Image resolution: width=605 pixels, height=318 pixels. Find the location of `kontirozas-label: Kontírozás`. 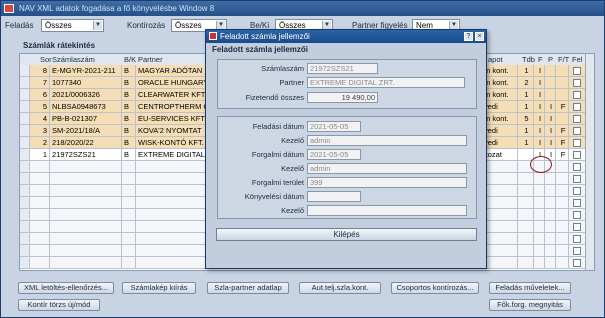

kontirozas-label: Kontírozás is located at coordinates (146, 25).